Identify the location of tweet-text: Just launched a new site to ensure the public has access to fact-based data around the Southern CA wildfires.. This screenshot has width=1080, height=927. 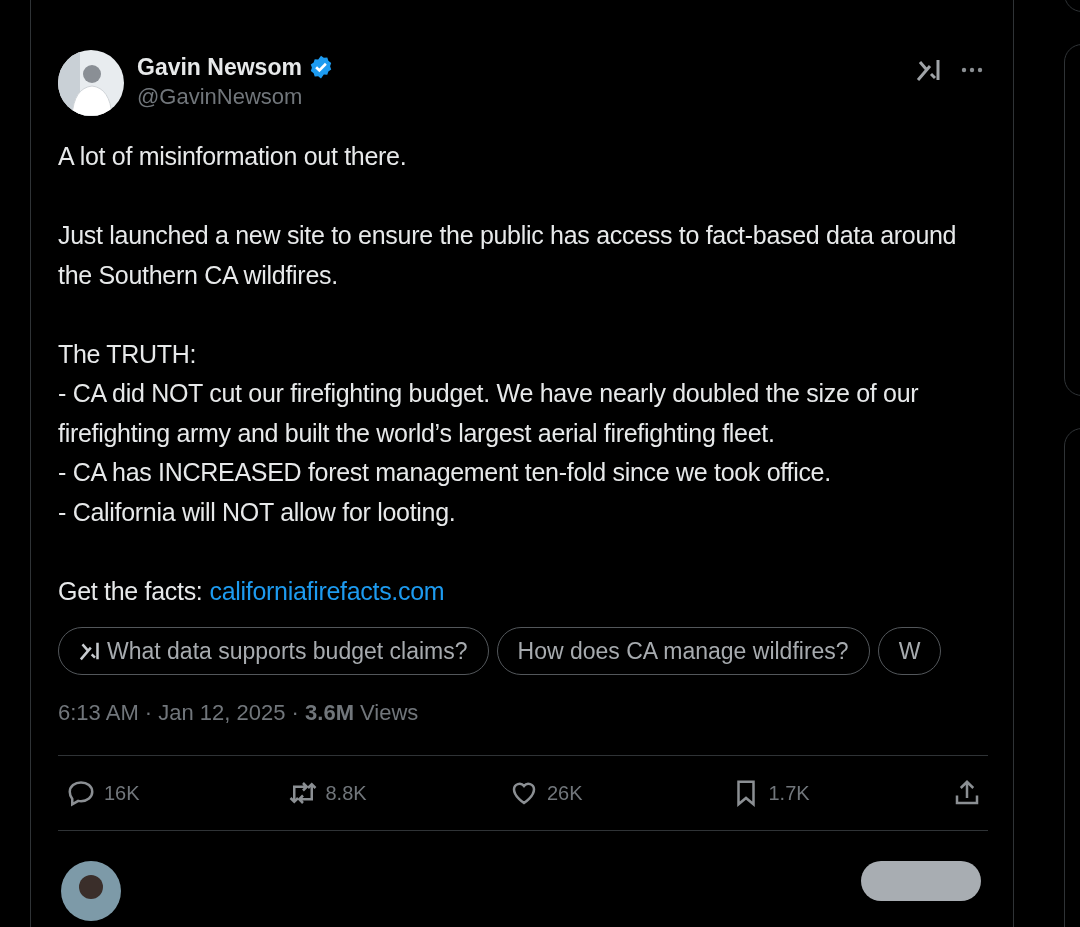
(508, 255).